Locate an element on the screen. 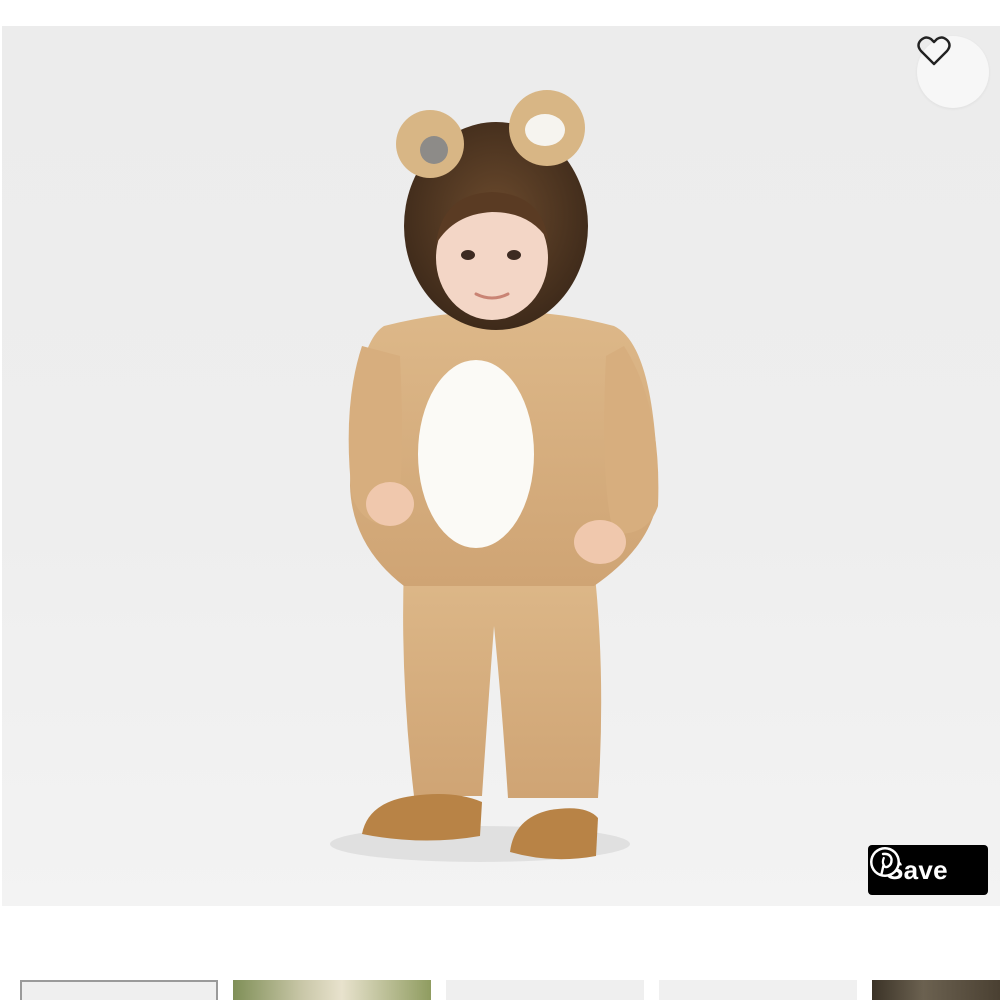 This screenshot has width=1000, height=1000. pinterest-save-button: Save is located at coordinates (928, 870).